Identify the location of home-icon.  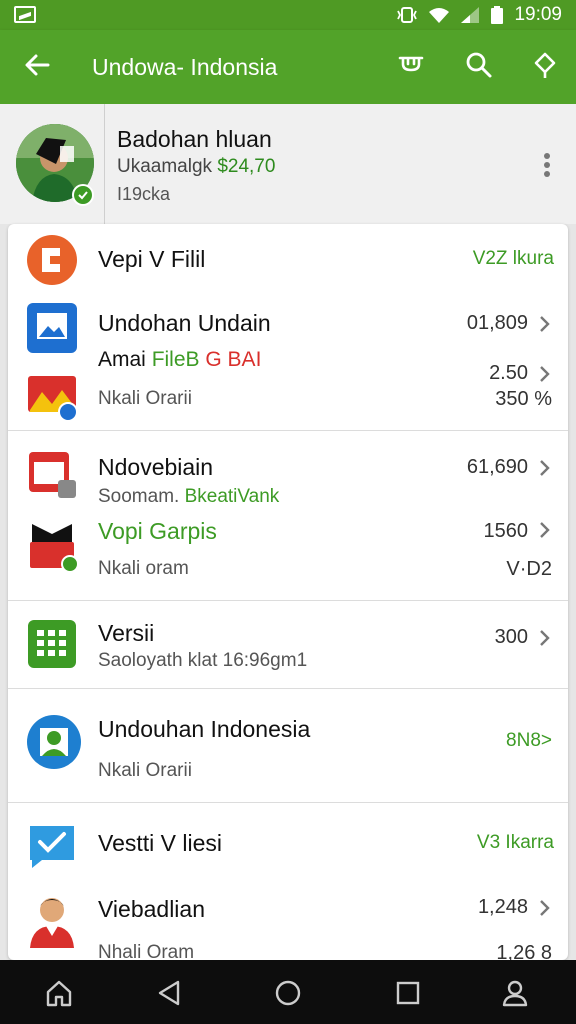
(59, 993).